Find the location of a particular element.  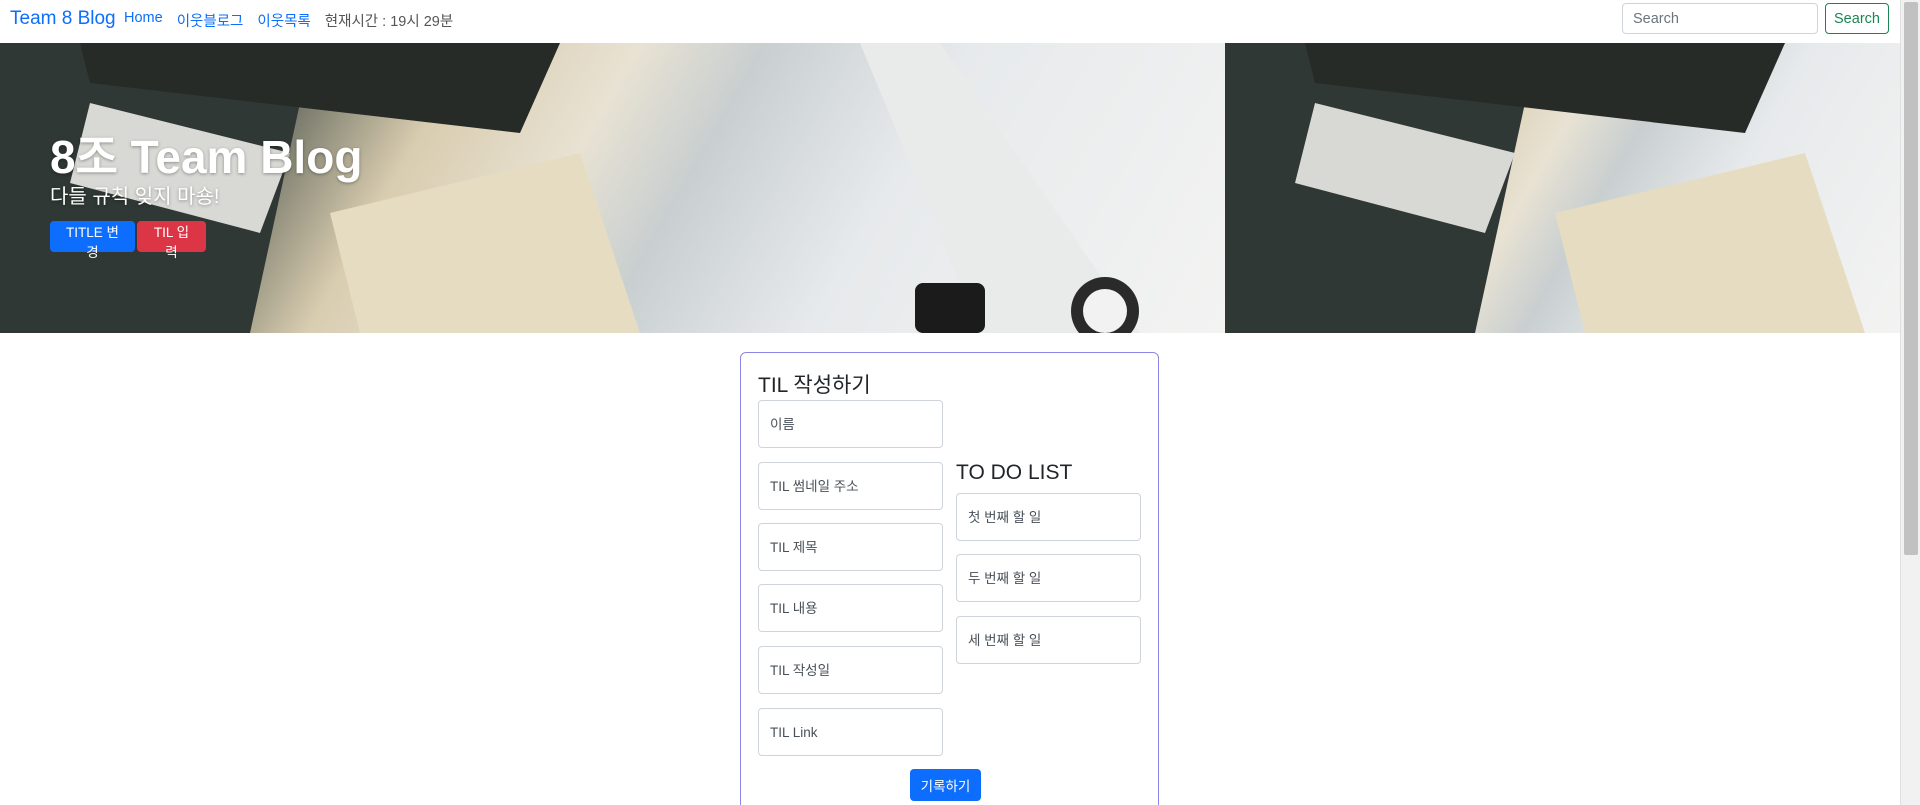

til-content-field is located at coordinates (850, 608).